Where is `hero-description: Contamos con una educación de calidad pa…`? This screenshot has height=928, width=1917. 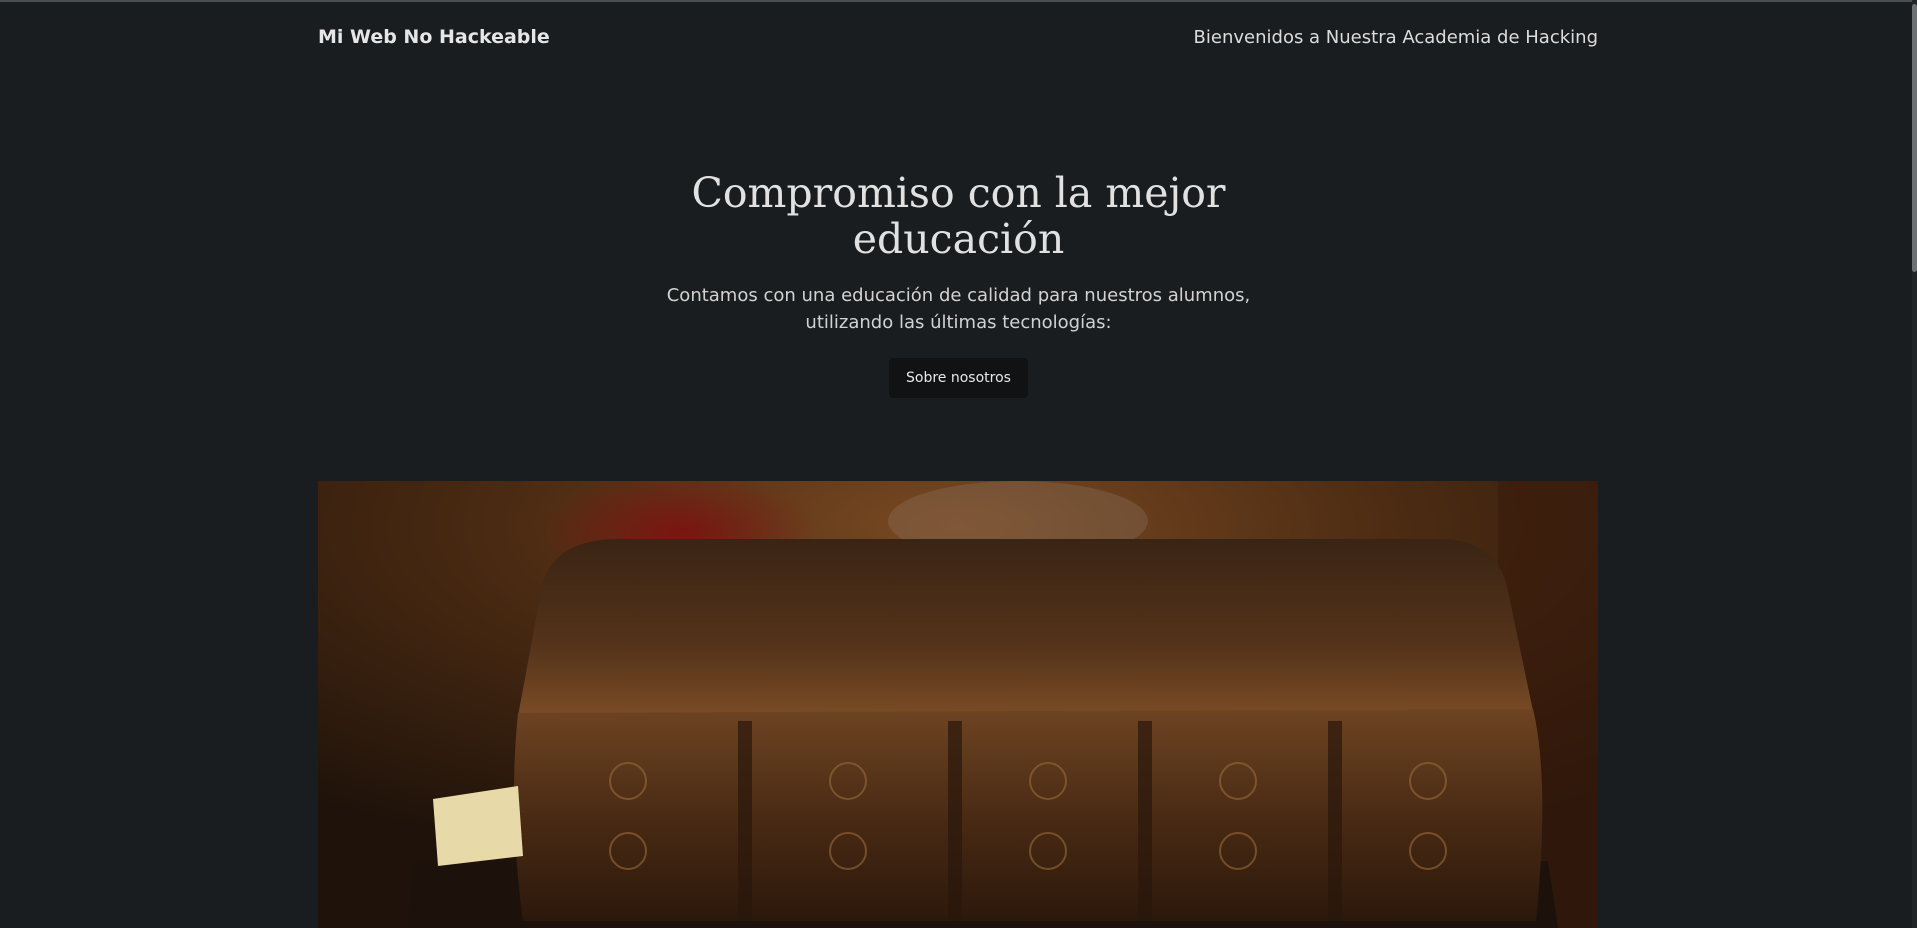 hero-description: Contamos con una educación de calidad pa… is located at coordinates (958, 309).